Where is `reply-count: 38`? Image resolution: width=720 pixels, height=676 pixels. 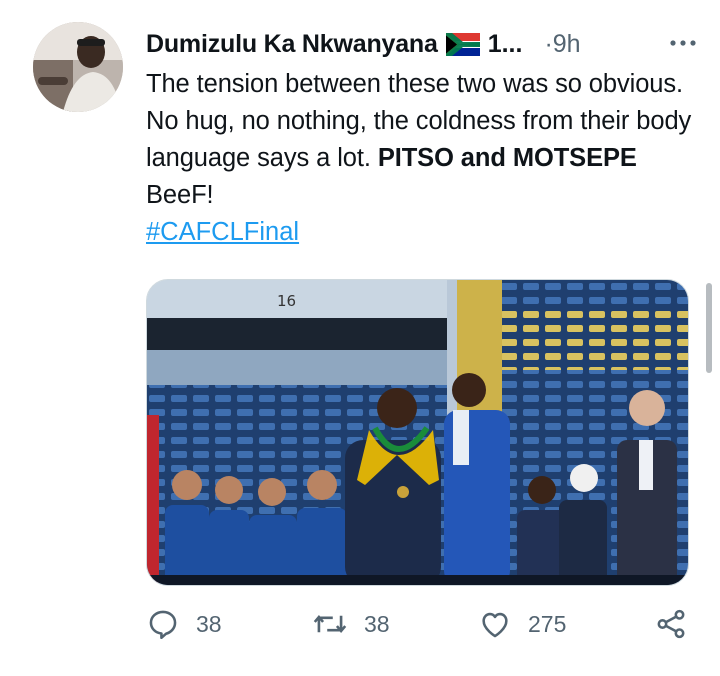 reply-count: 38 is located at coordinates (209, 623).